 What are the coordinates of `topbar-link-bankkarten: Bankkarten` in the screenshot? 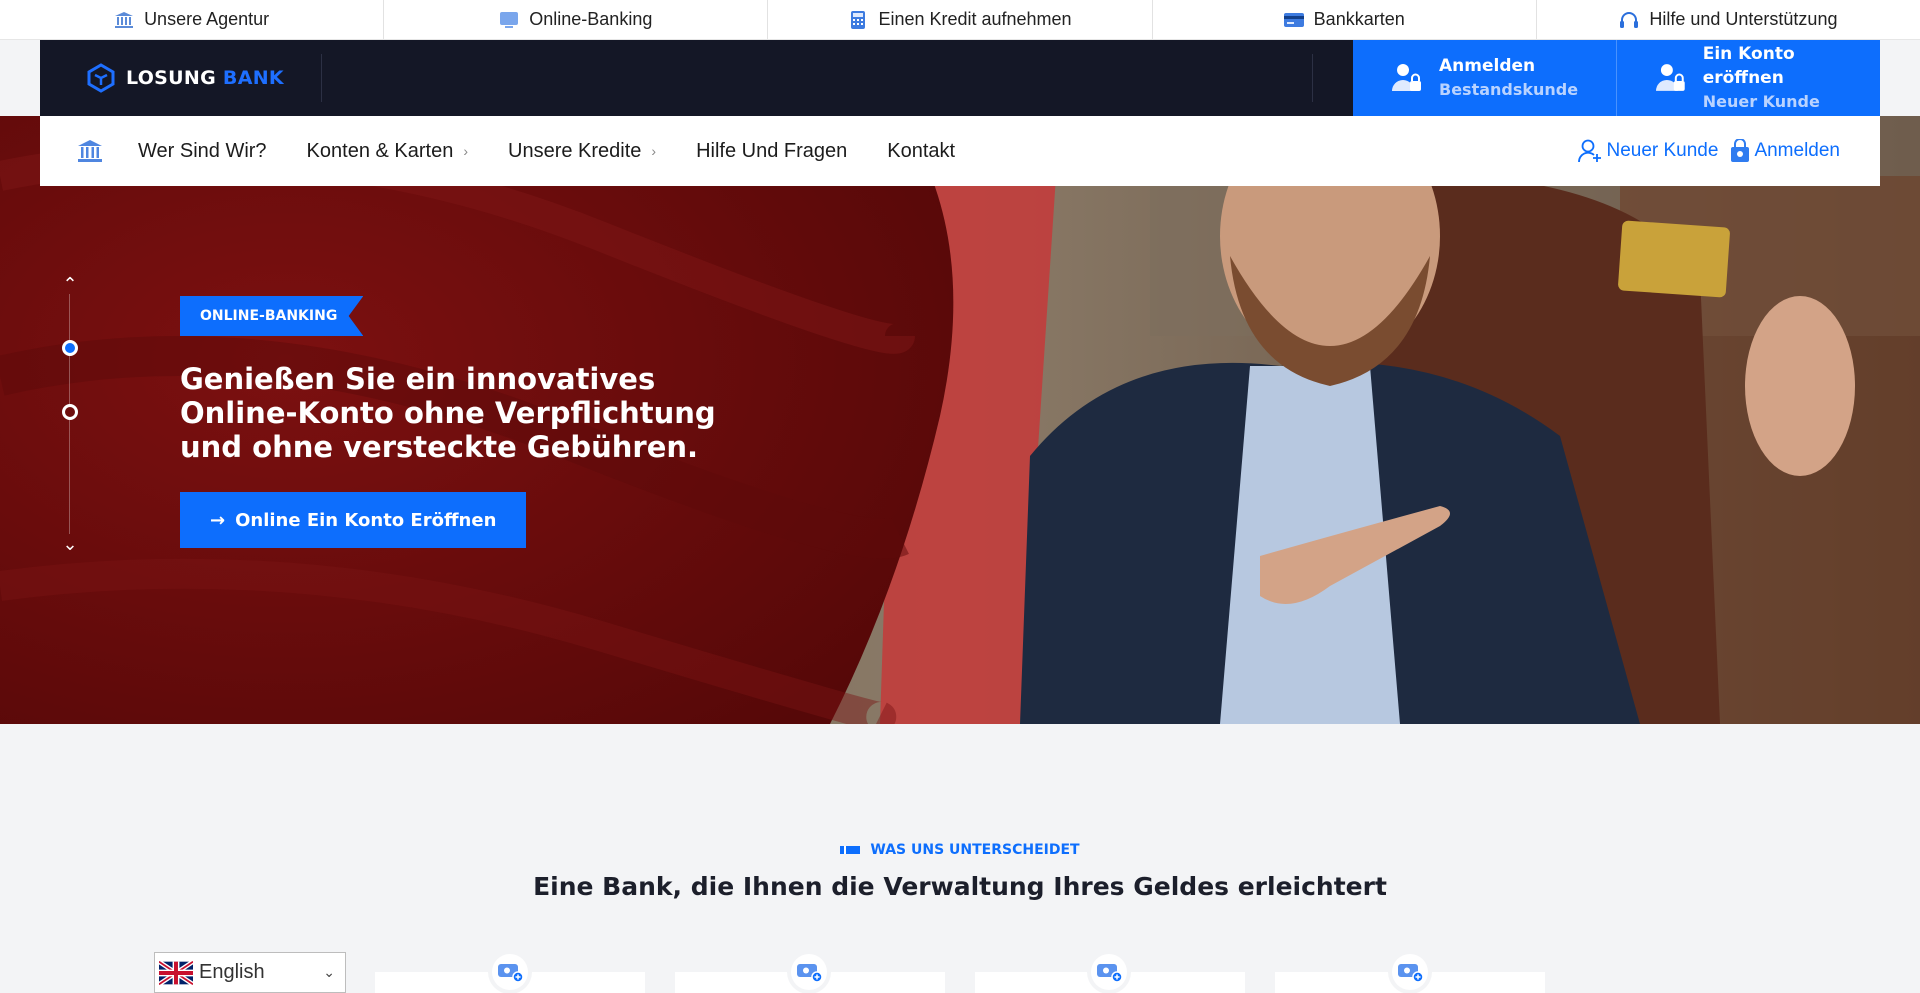 It's located at (1345, 19).